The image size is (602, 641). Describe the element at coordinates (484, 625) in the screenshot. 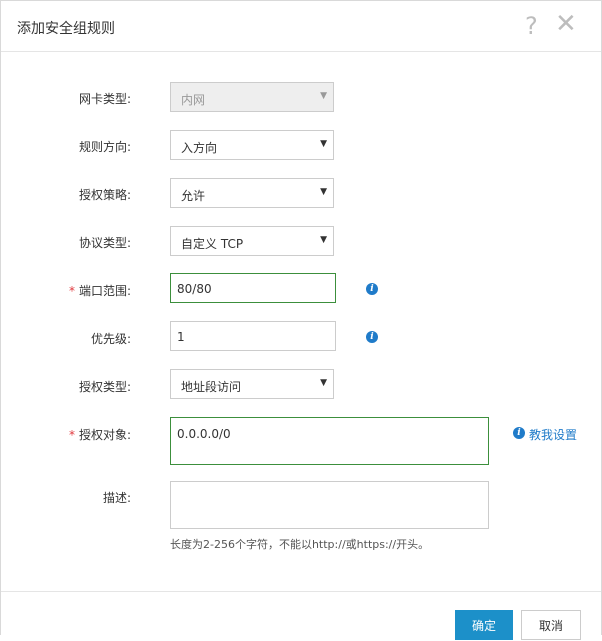

I see `ok-button: 确定` at that location.